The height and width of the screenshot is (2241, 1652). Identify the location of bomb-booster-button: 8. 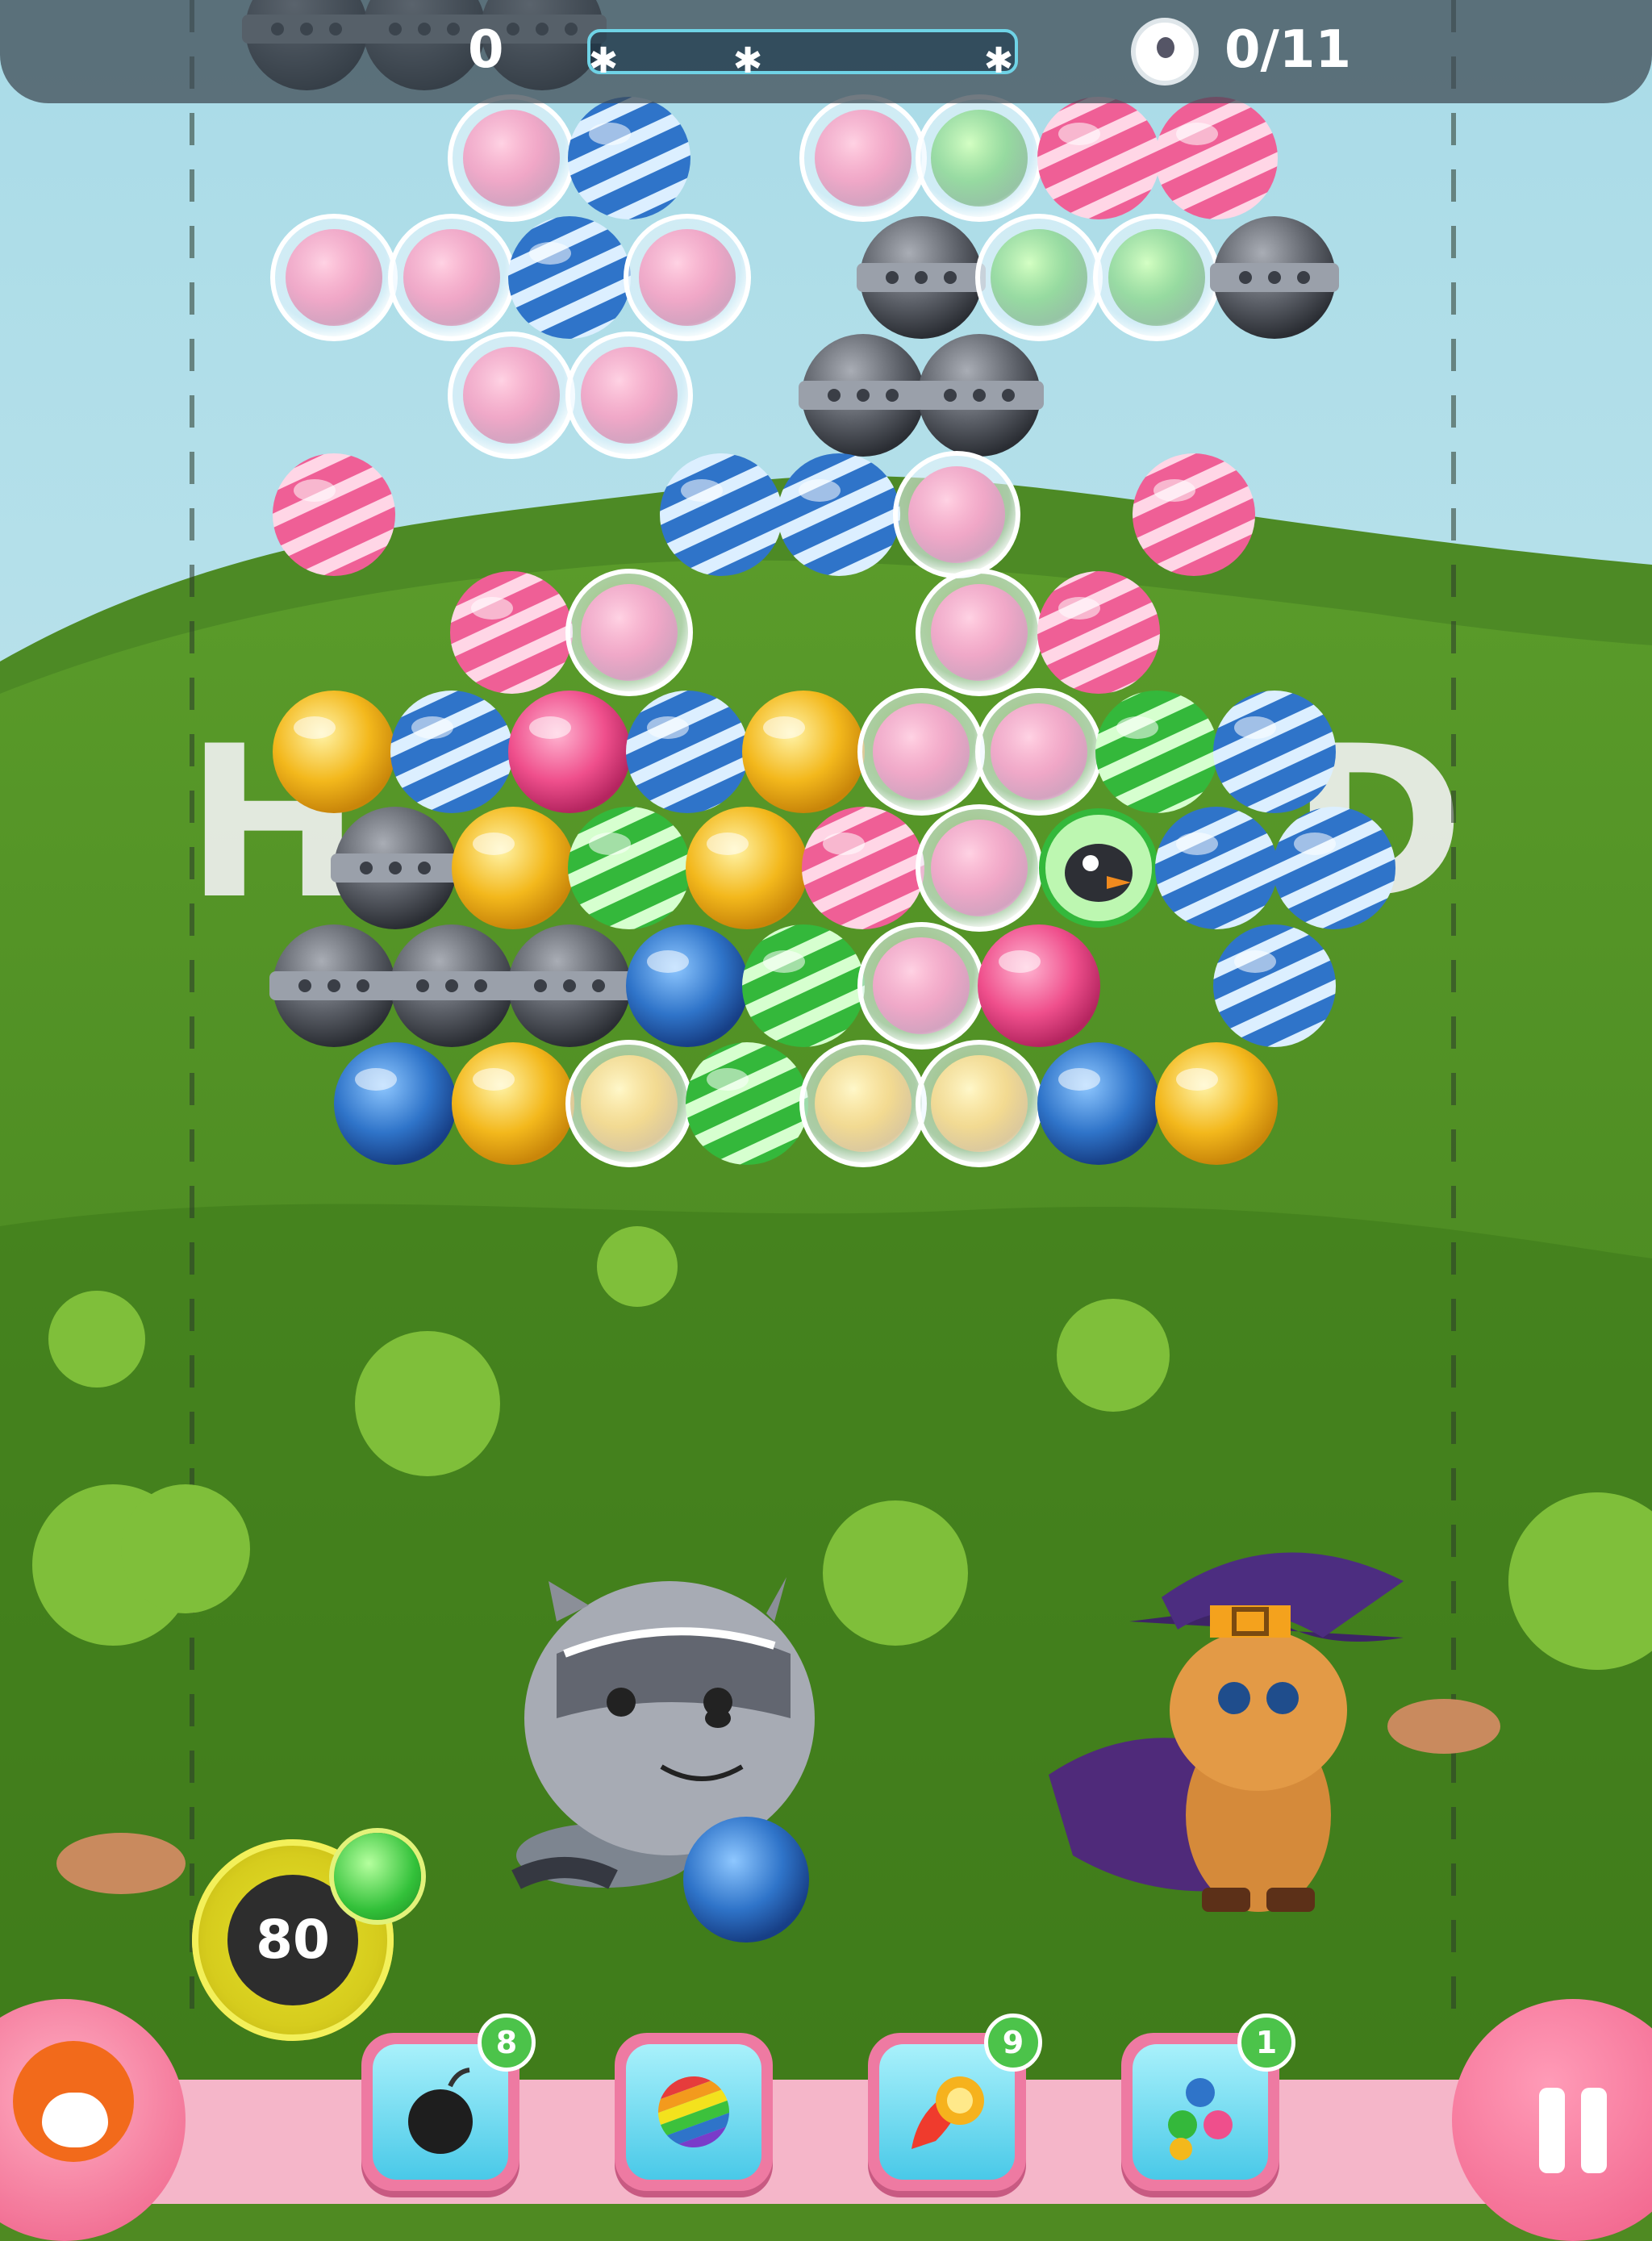
(449, 2103).